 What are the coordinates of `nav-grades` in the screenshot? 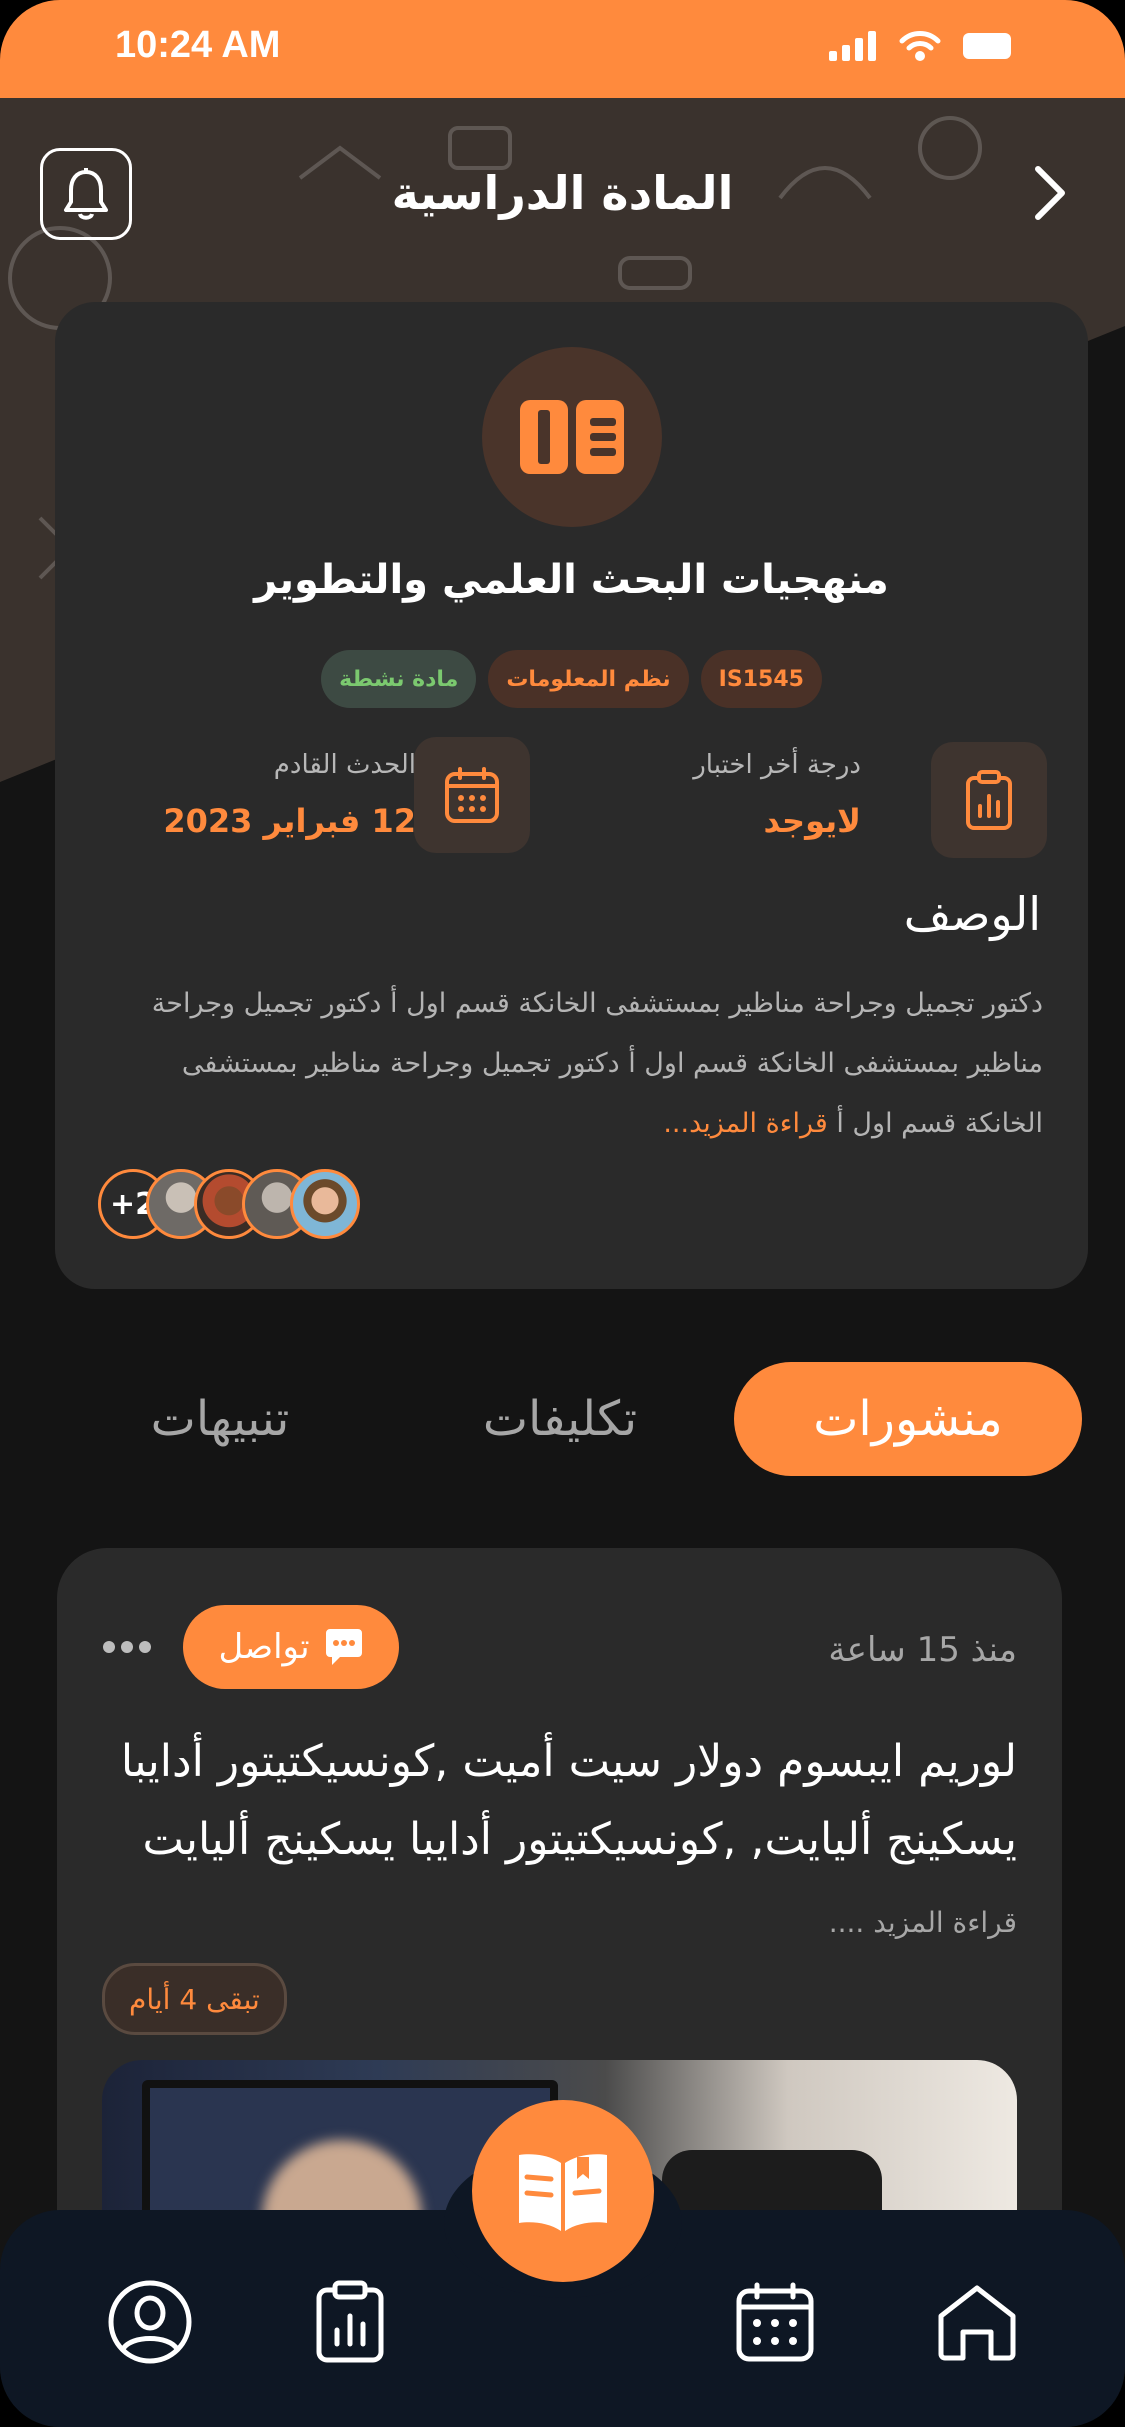 It's located at (350, 2322).